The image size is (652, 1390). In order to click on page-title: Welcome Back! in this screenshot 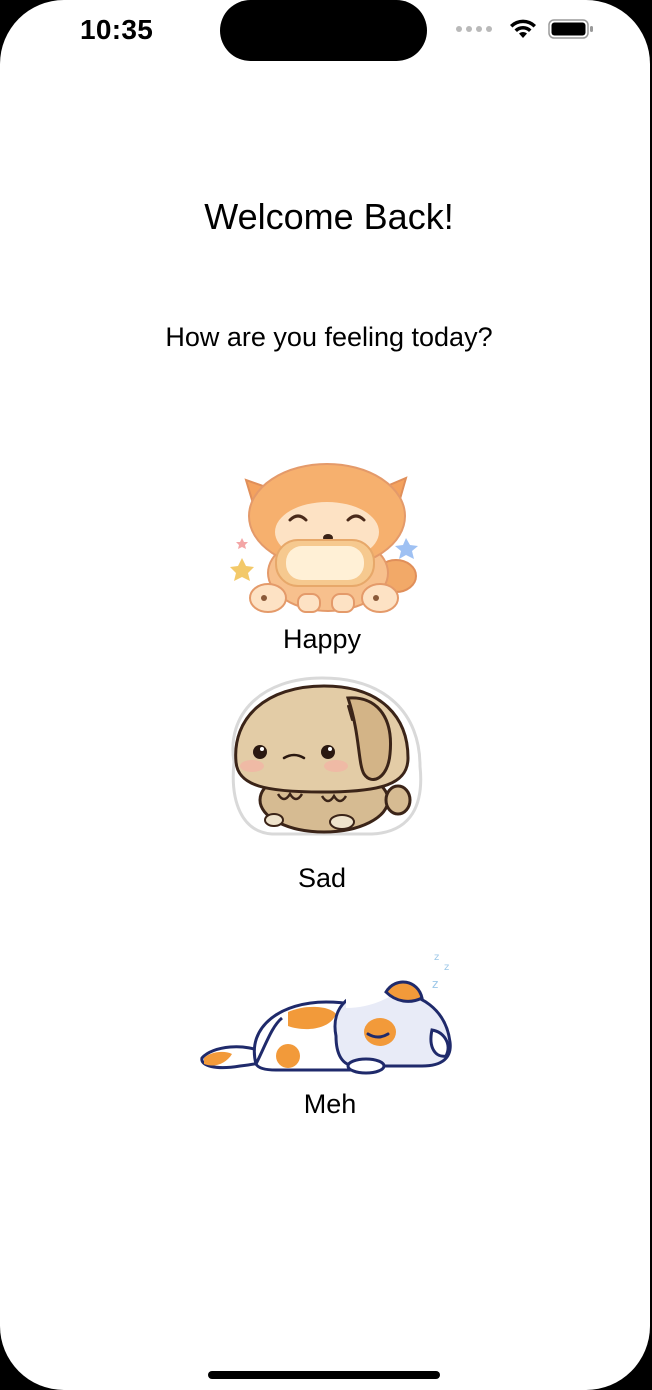, I will do `click(329, 216)`.